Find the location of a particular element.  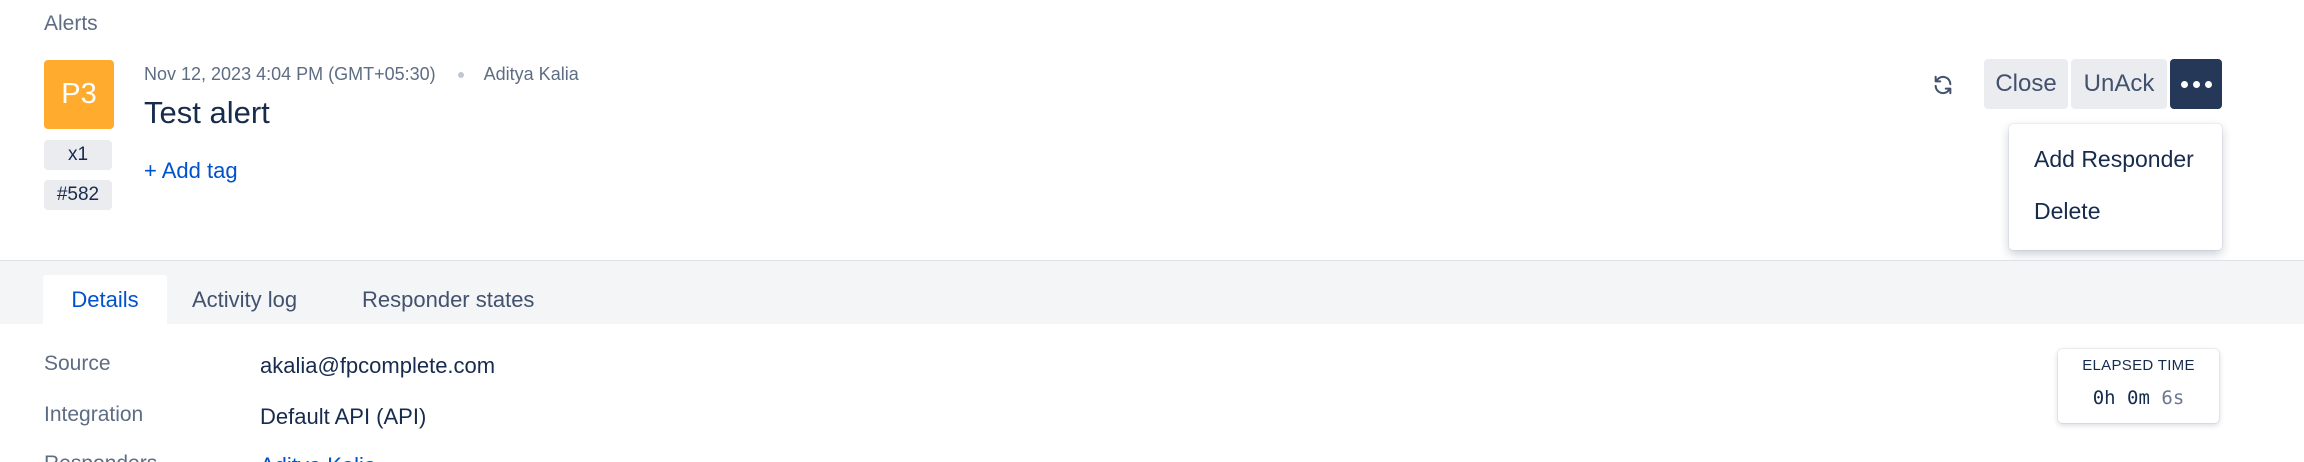

more-actions-menu: Add Responder Delete is located at coordinates (2115, 187).